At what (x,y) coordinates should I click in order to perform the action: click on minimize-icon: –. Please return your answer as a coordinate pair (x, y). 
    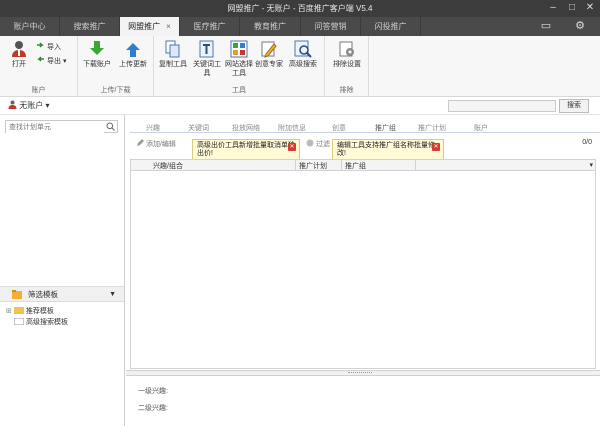
    Looking at the image, I should click on (553, 8).